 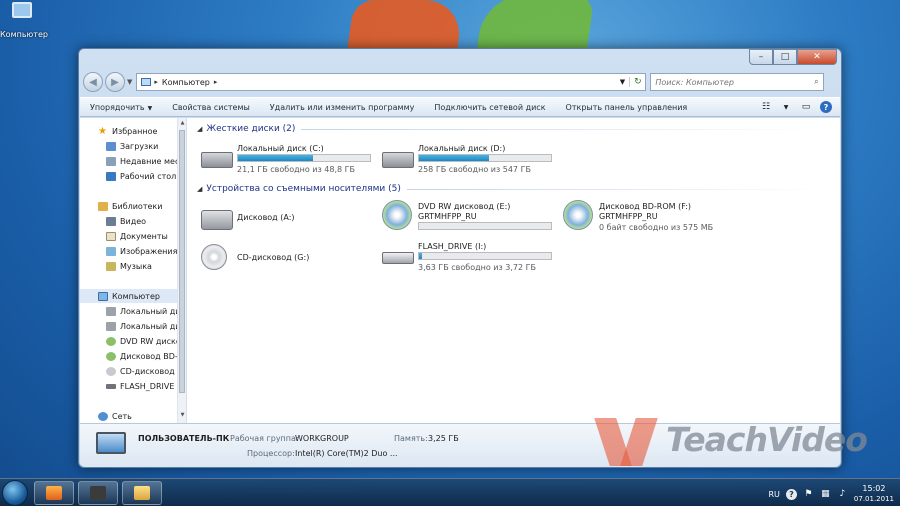 I want to click on taskbar-media-player, so click(x=54, y=493).